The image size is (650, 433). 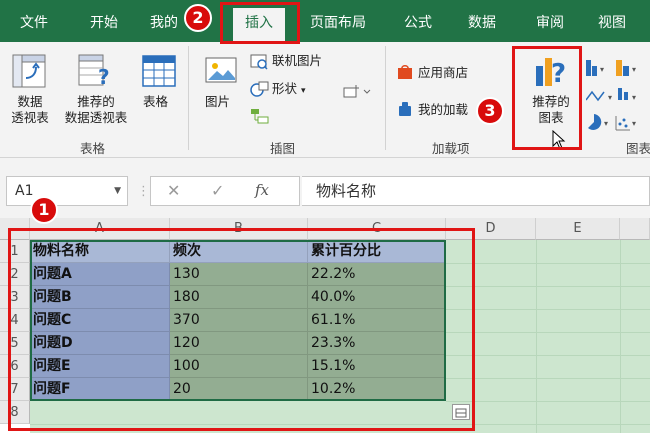 I want to click on recommended-pivot-label-2: 数据透视表, so click(x=96, y=117).